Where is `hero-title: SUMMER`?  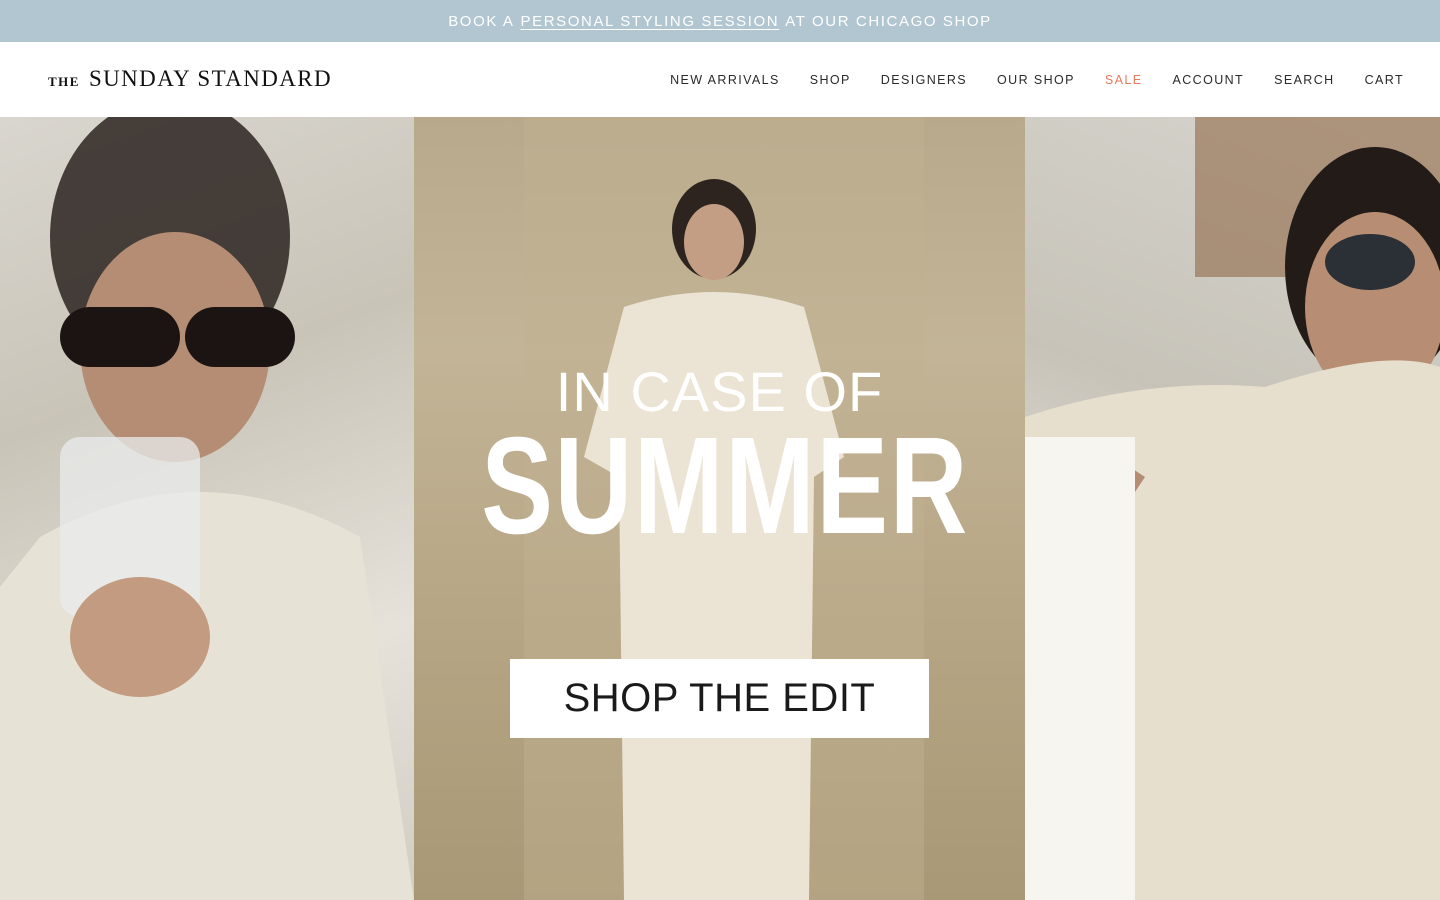
hero-title: SUMMER is located at coordinates (725, 486).